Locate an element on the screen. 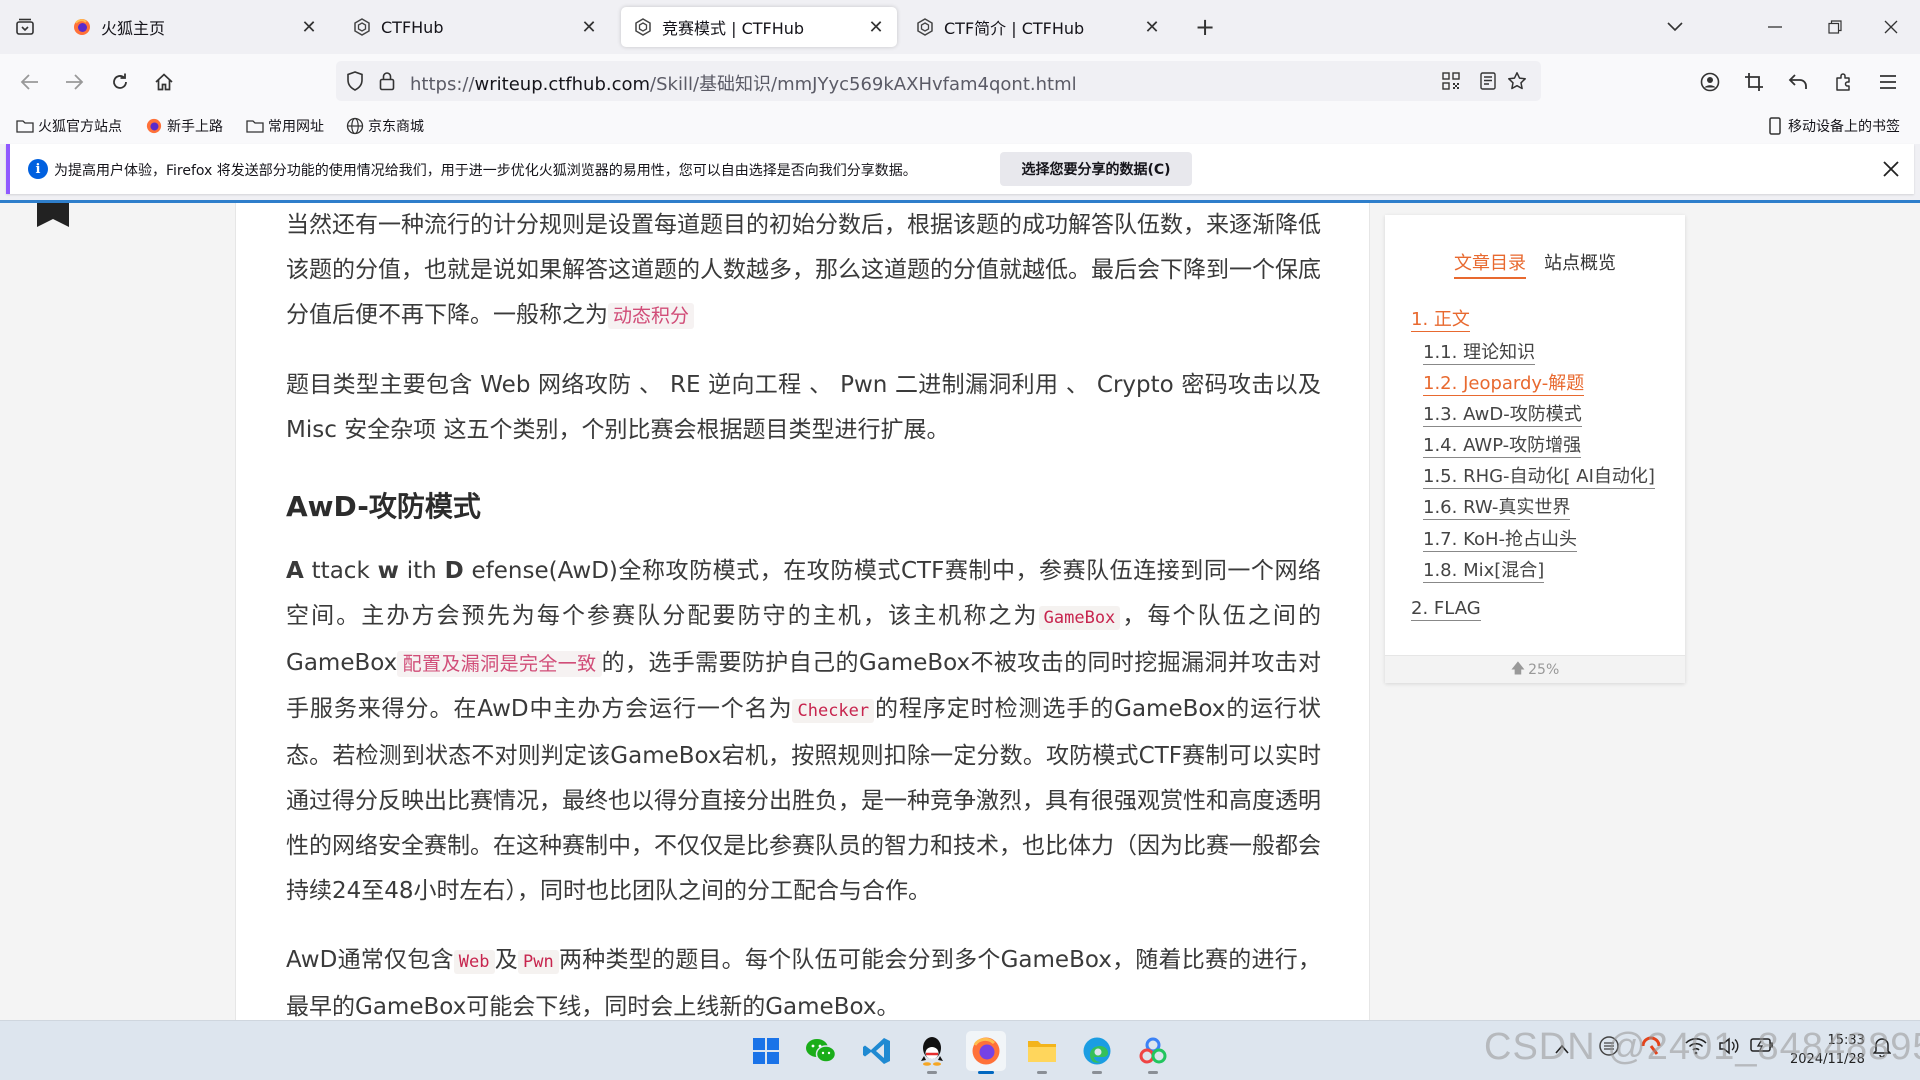 The height and width of the screenshot is (1080, 1920). windows-start-icon is located at coordinates (766, 1051).